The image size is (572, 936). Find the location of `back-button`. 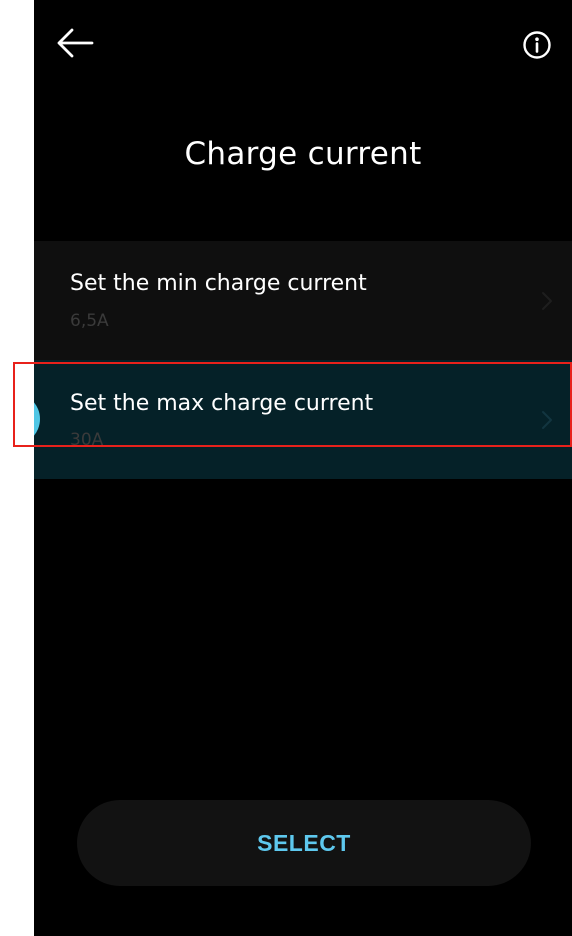

back-button is located at coordinates (75, 43).